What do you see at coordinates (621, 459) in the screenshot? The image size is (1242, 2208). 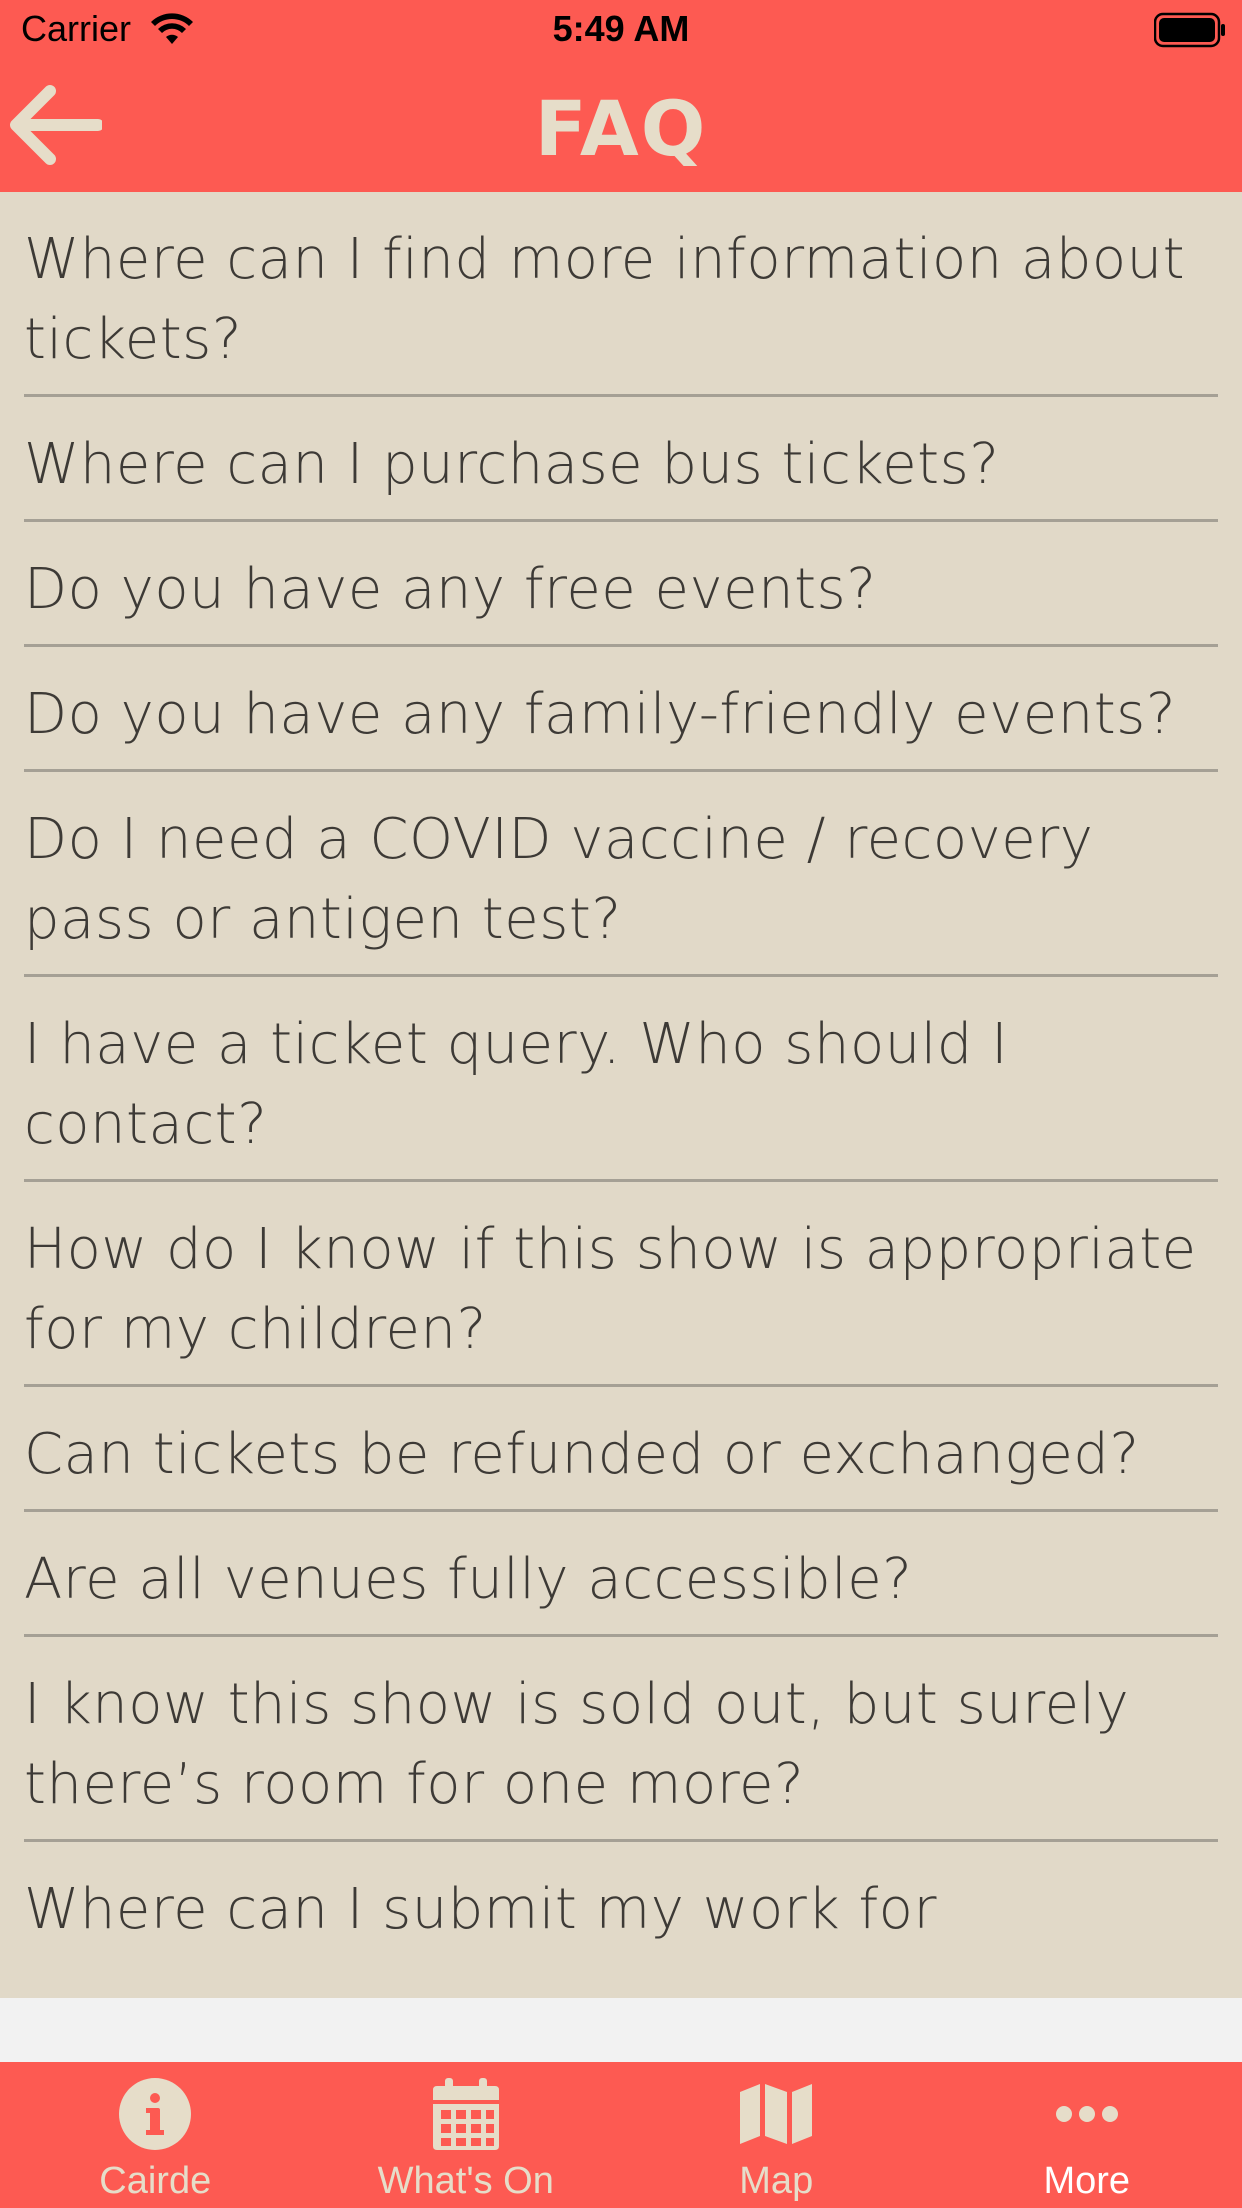 I see `faq-item: Where can I purchase bus tickets?` at bounding box center [621, 459].